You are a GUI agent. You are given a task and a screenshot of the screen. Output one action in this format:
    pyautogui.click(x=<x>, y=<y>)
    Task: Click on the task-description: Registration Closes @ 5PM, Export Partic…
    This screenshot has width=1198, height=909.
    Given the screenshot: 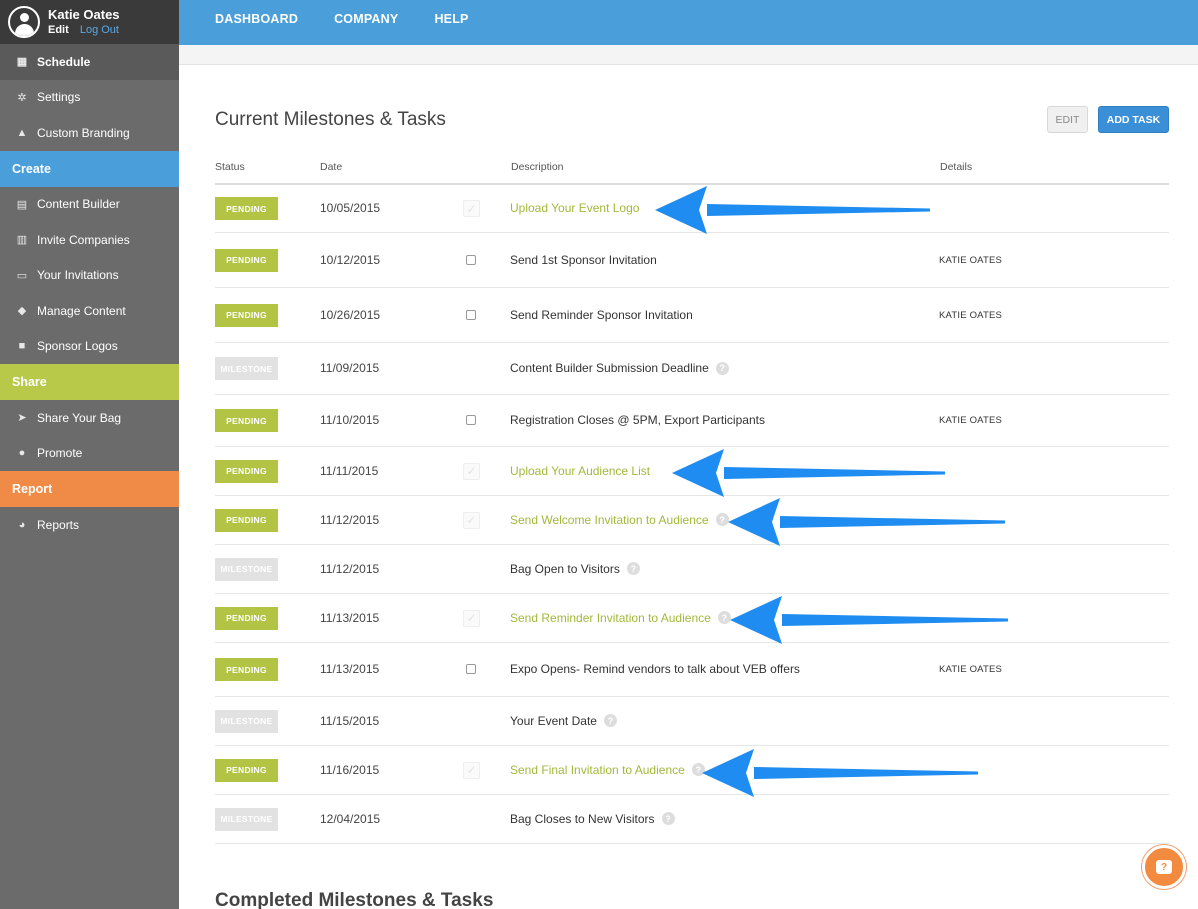 What is the action you would take?
    pyautogui.click(x=637, y=420)
    